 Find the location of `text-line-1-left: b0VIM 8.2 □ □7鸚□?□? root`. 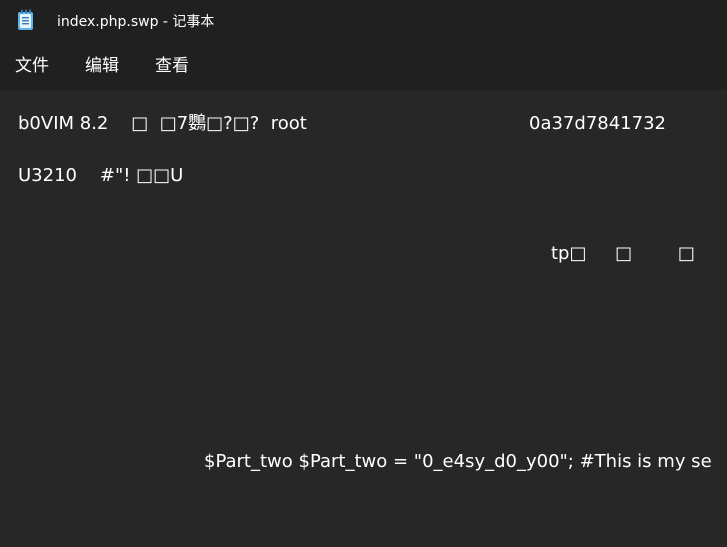

text-line-1-left: b0VIM 8.2 □ □7鸚□?□? root is located at coordinates (162, 123).